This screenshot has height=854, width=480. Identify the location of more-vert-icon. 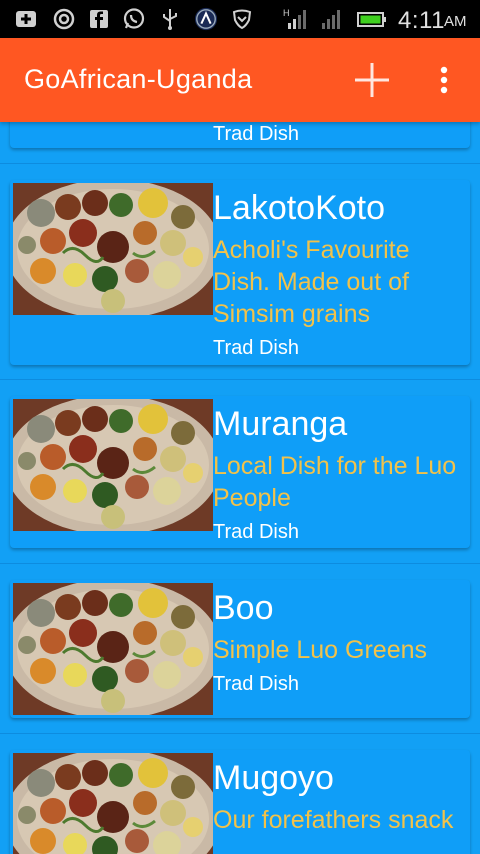
(444, 80).